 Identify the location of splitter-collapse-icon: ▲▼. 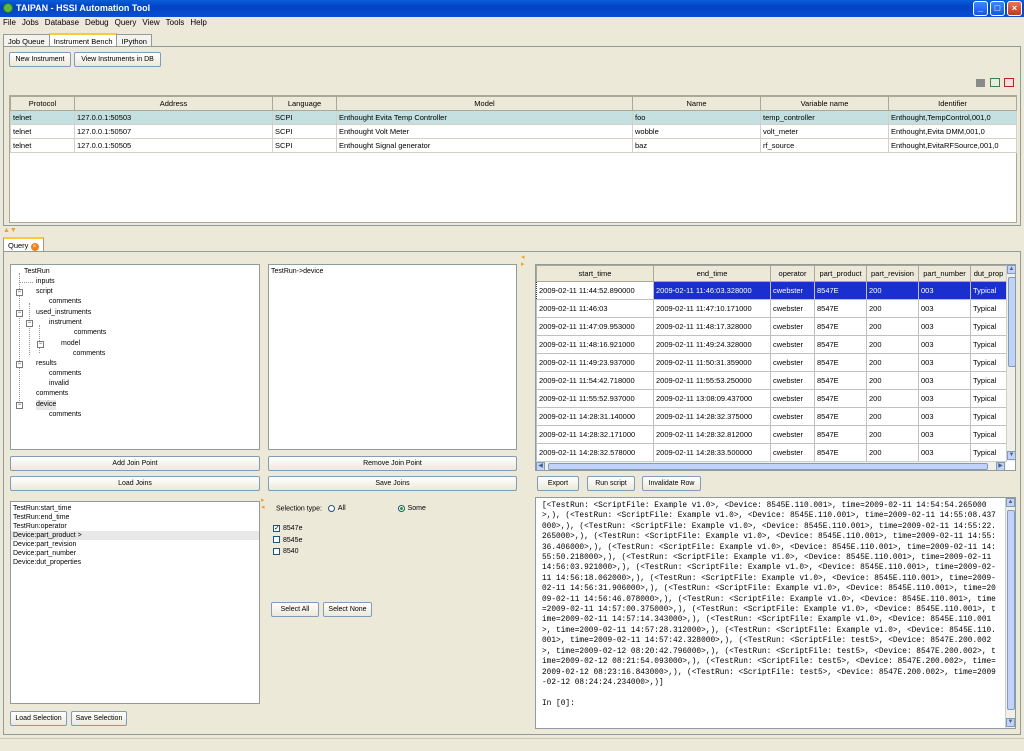
(10, 230).